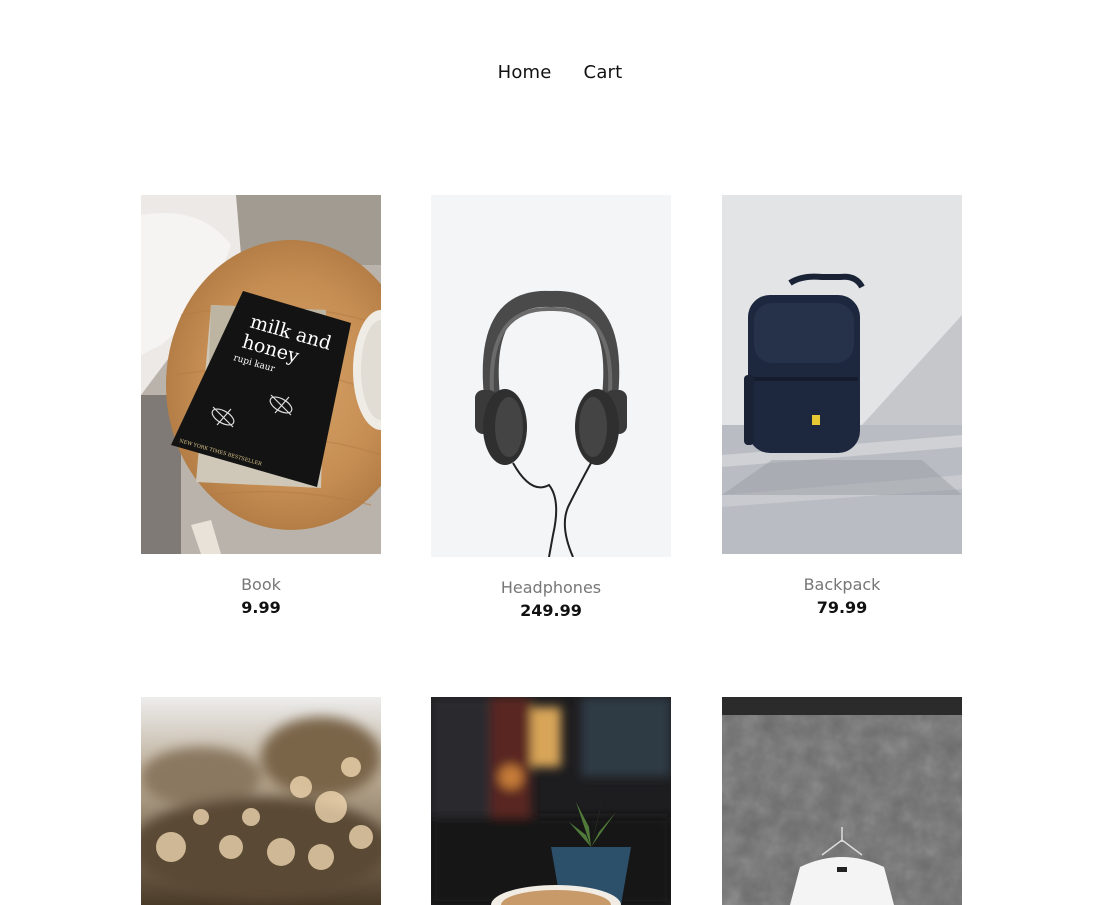 The image size is (1120, 905). I want to click on product-card-bokeh, so click(261, 801).